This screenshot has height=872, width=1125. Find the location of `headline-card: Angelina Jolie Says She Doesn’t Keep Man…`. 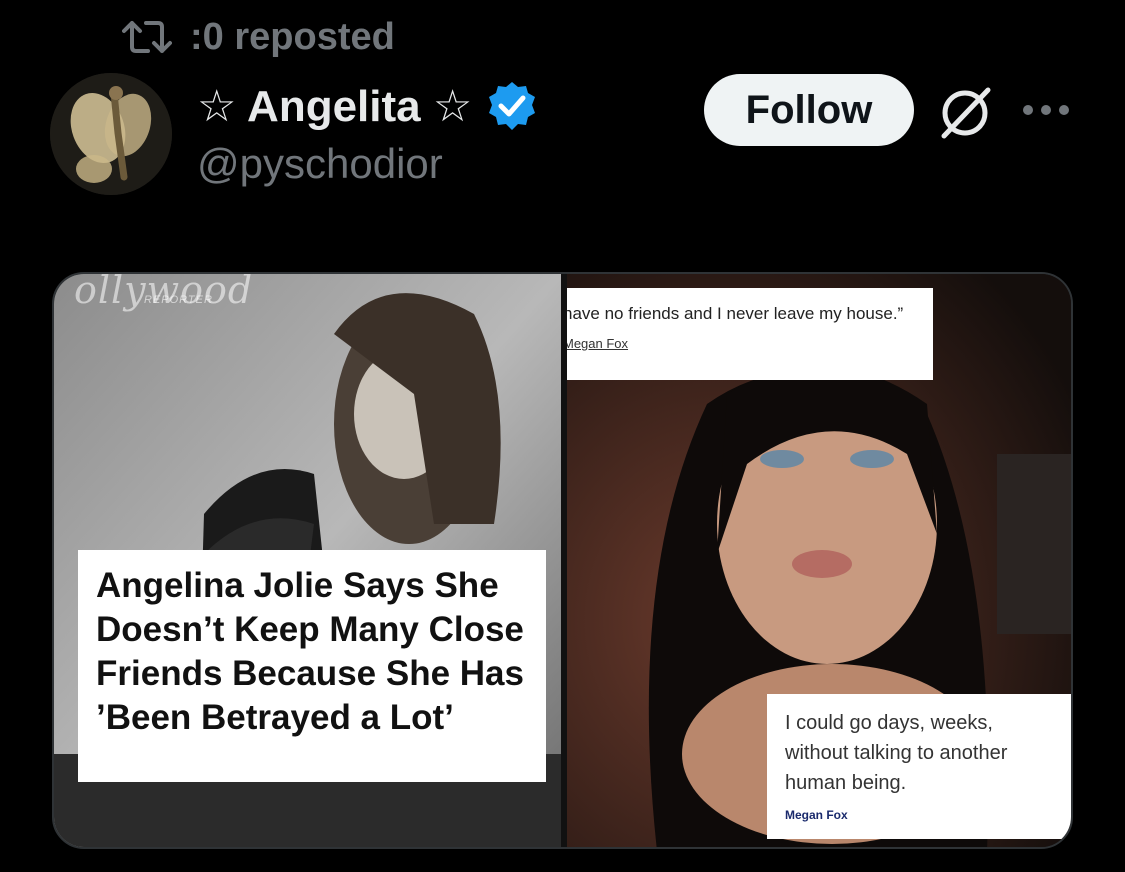

headline-card: Angelina Jolie Says She Doesn’t Keep Man… is located at coordinates (312, 666).